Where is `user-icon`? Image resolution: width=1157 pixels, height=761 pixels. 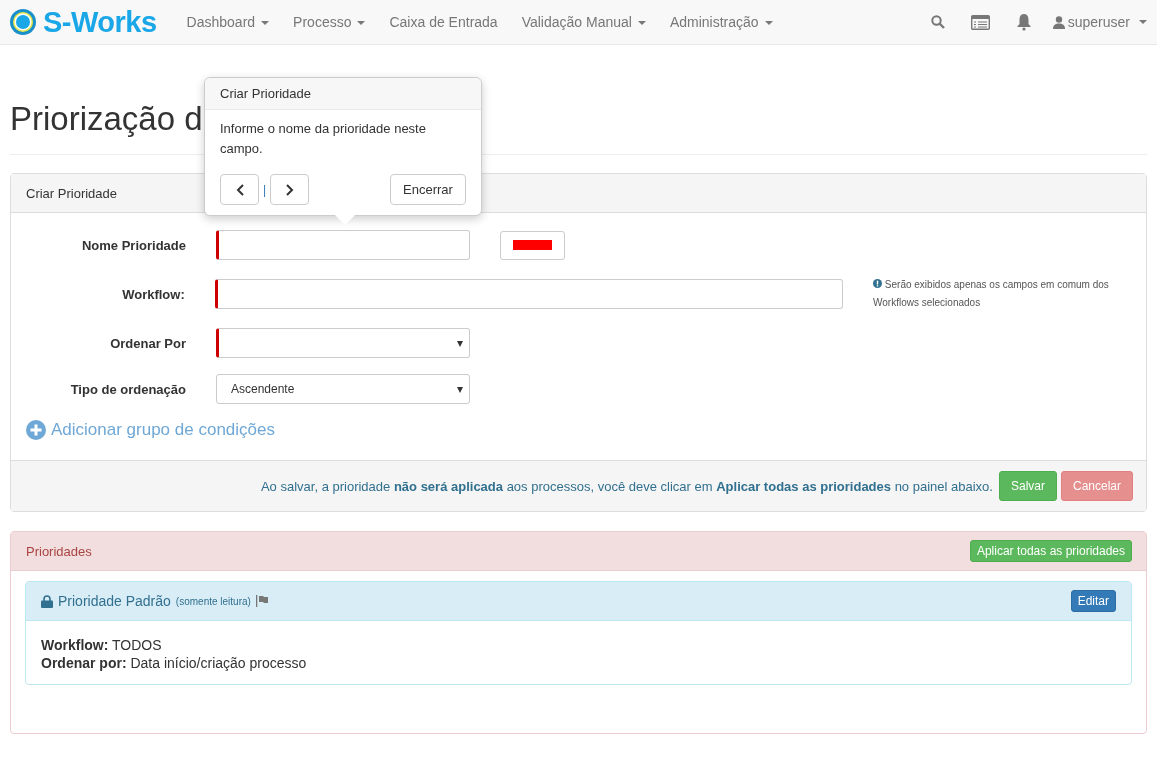 user-icon is located at coordinates (1058, 22).